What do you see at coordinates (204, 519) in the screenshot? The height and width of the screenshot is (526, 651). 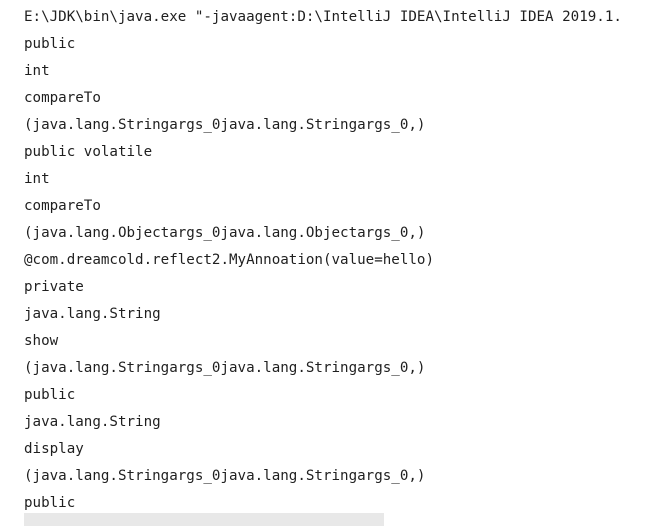 I see `horizontal-scrollbar` at bounding box center [204, 519].